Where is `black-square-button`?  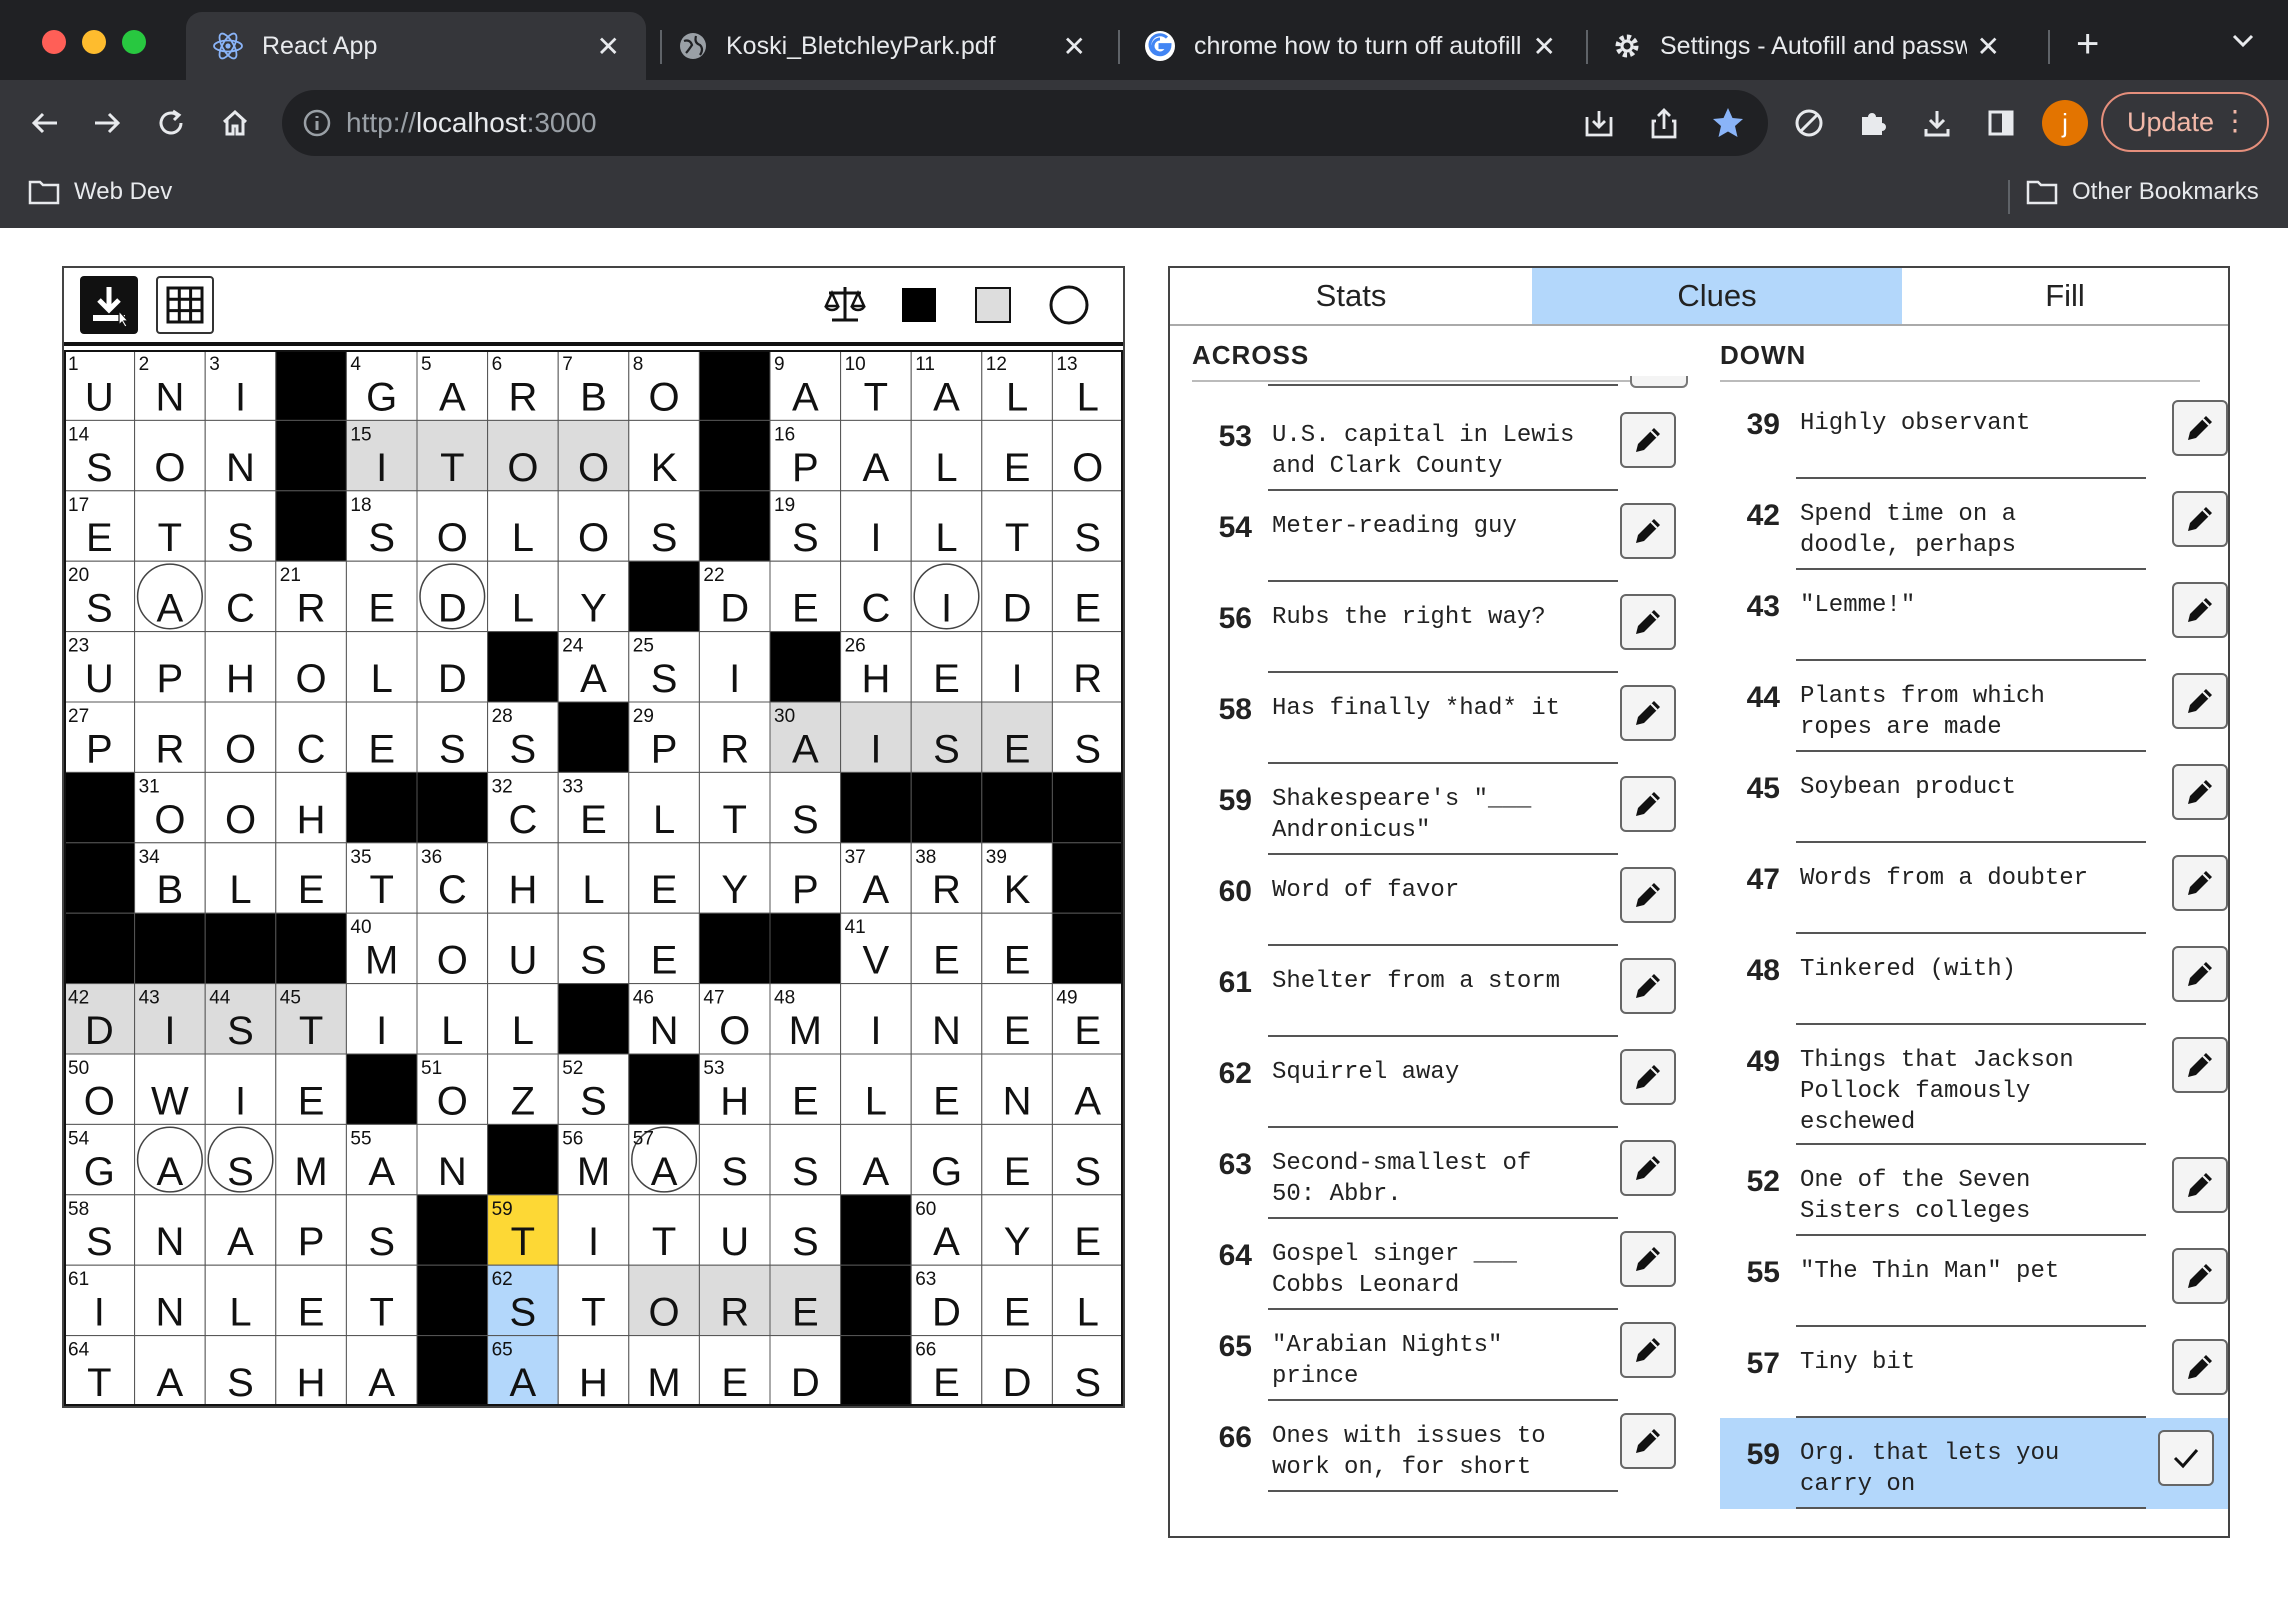 black-square-button is located at coordinates (919, 305).